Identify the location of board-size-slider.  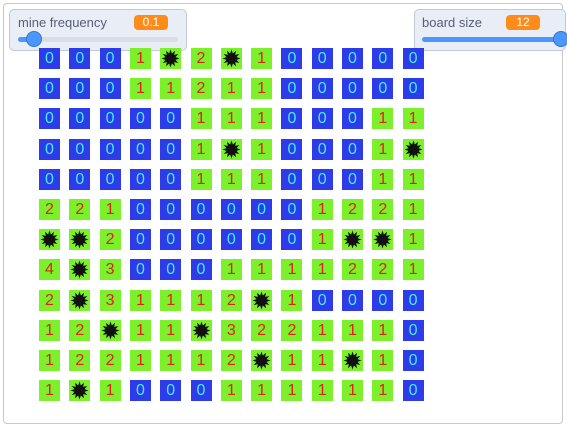
(494, 39).